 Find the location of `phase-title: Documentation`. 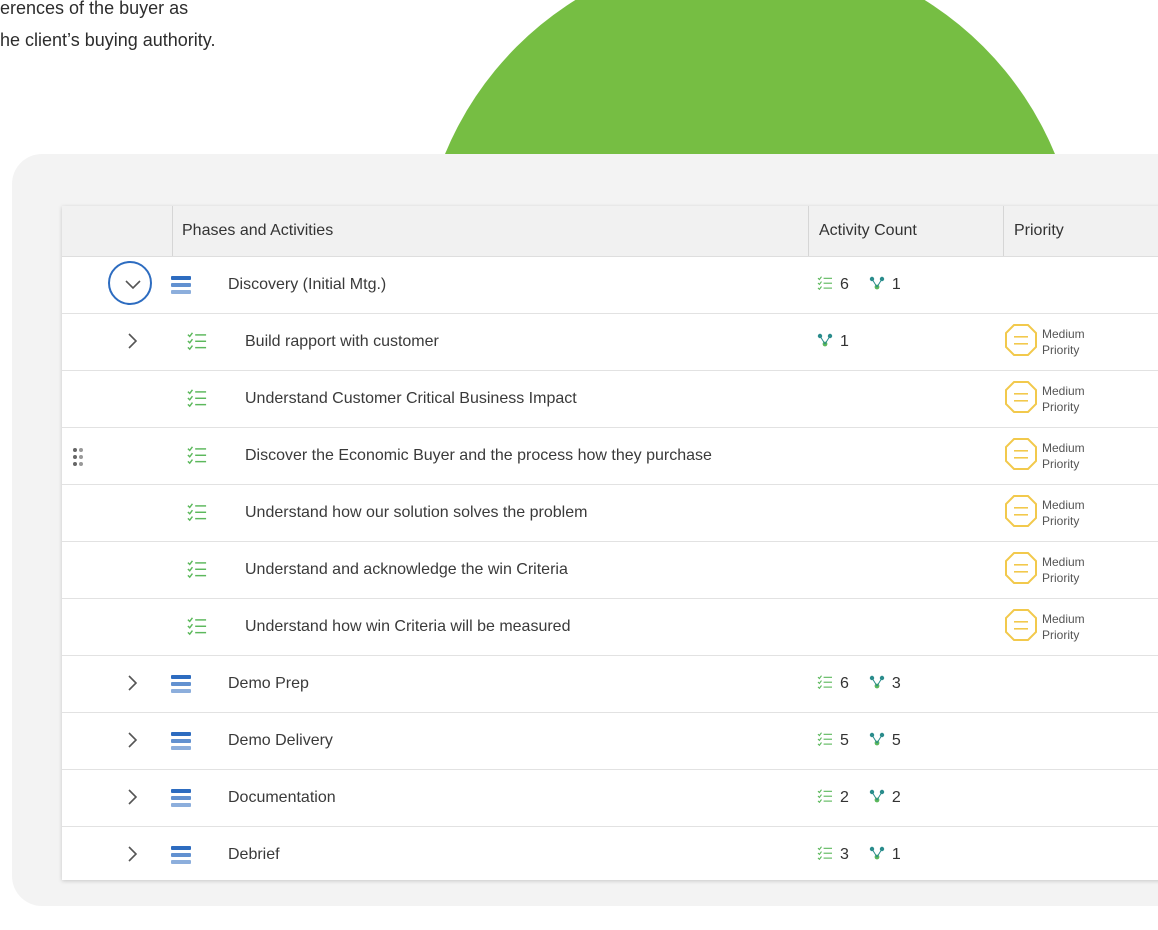

phase-title: Documentation is located at coordinates (282, 798).